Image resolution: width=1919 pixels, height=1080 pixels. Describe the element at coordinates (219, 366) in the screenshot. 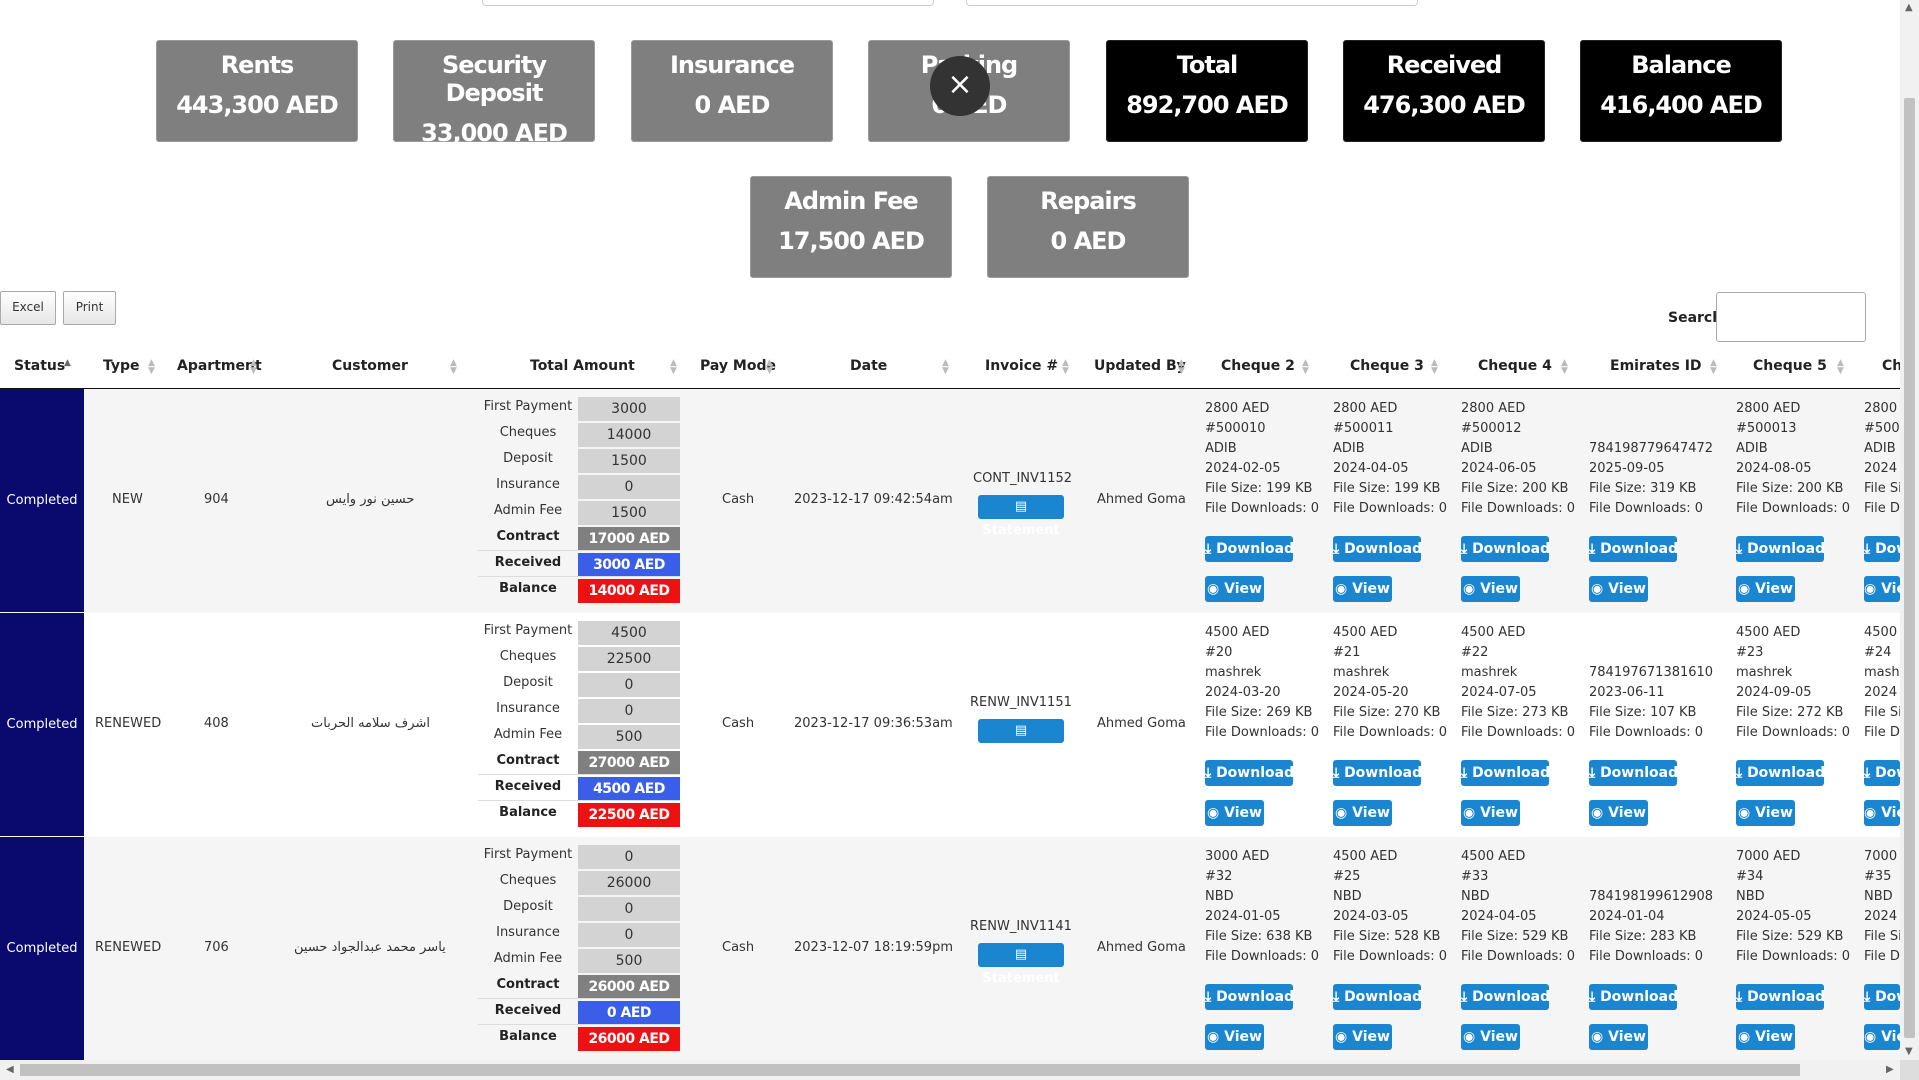

I see `column-header-apartment: Apartment` at that location.